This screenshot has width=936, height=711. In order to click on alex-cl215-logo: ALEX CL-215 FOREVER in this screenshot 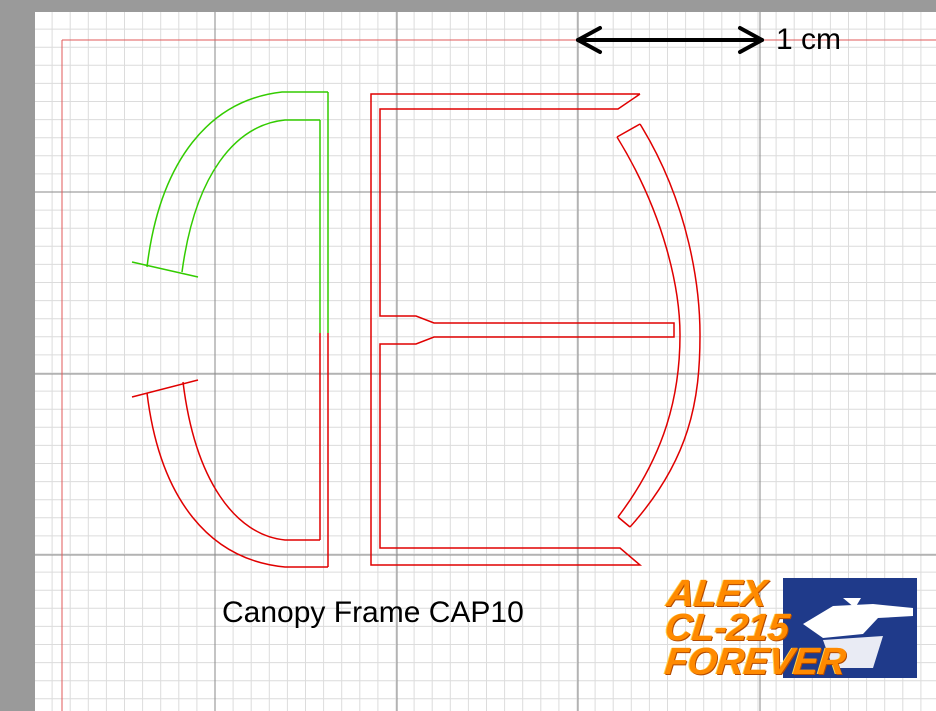, I will do `click(789, 628)`.